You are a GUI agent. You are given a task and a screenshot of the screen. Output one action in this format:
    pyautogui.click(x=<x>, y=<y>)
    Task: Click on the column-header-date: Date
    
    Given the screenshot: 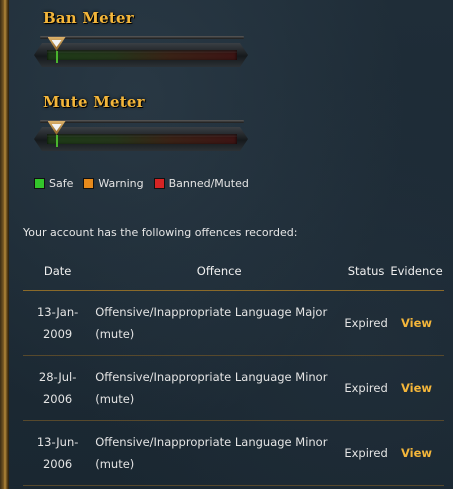 What is the action you would take?
    pyautogui.click(x=58, y=271)
    